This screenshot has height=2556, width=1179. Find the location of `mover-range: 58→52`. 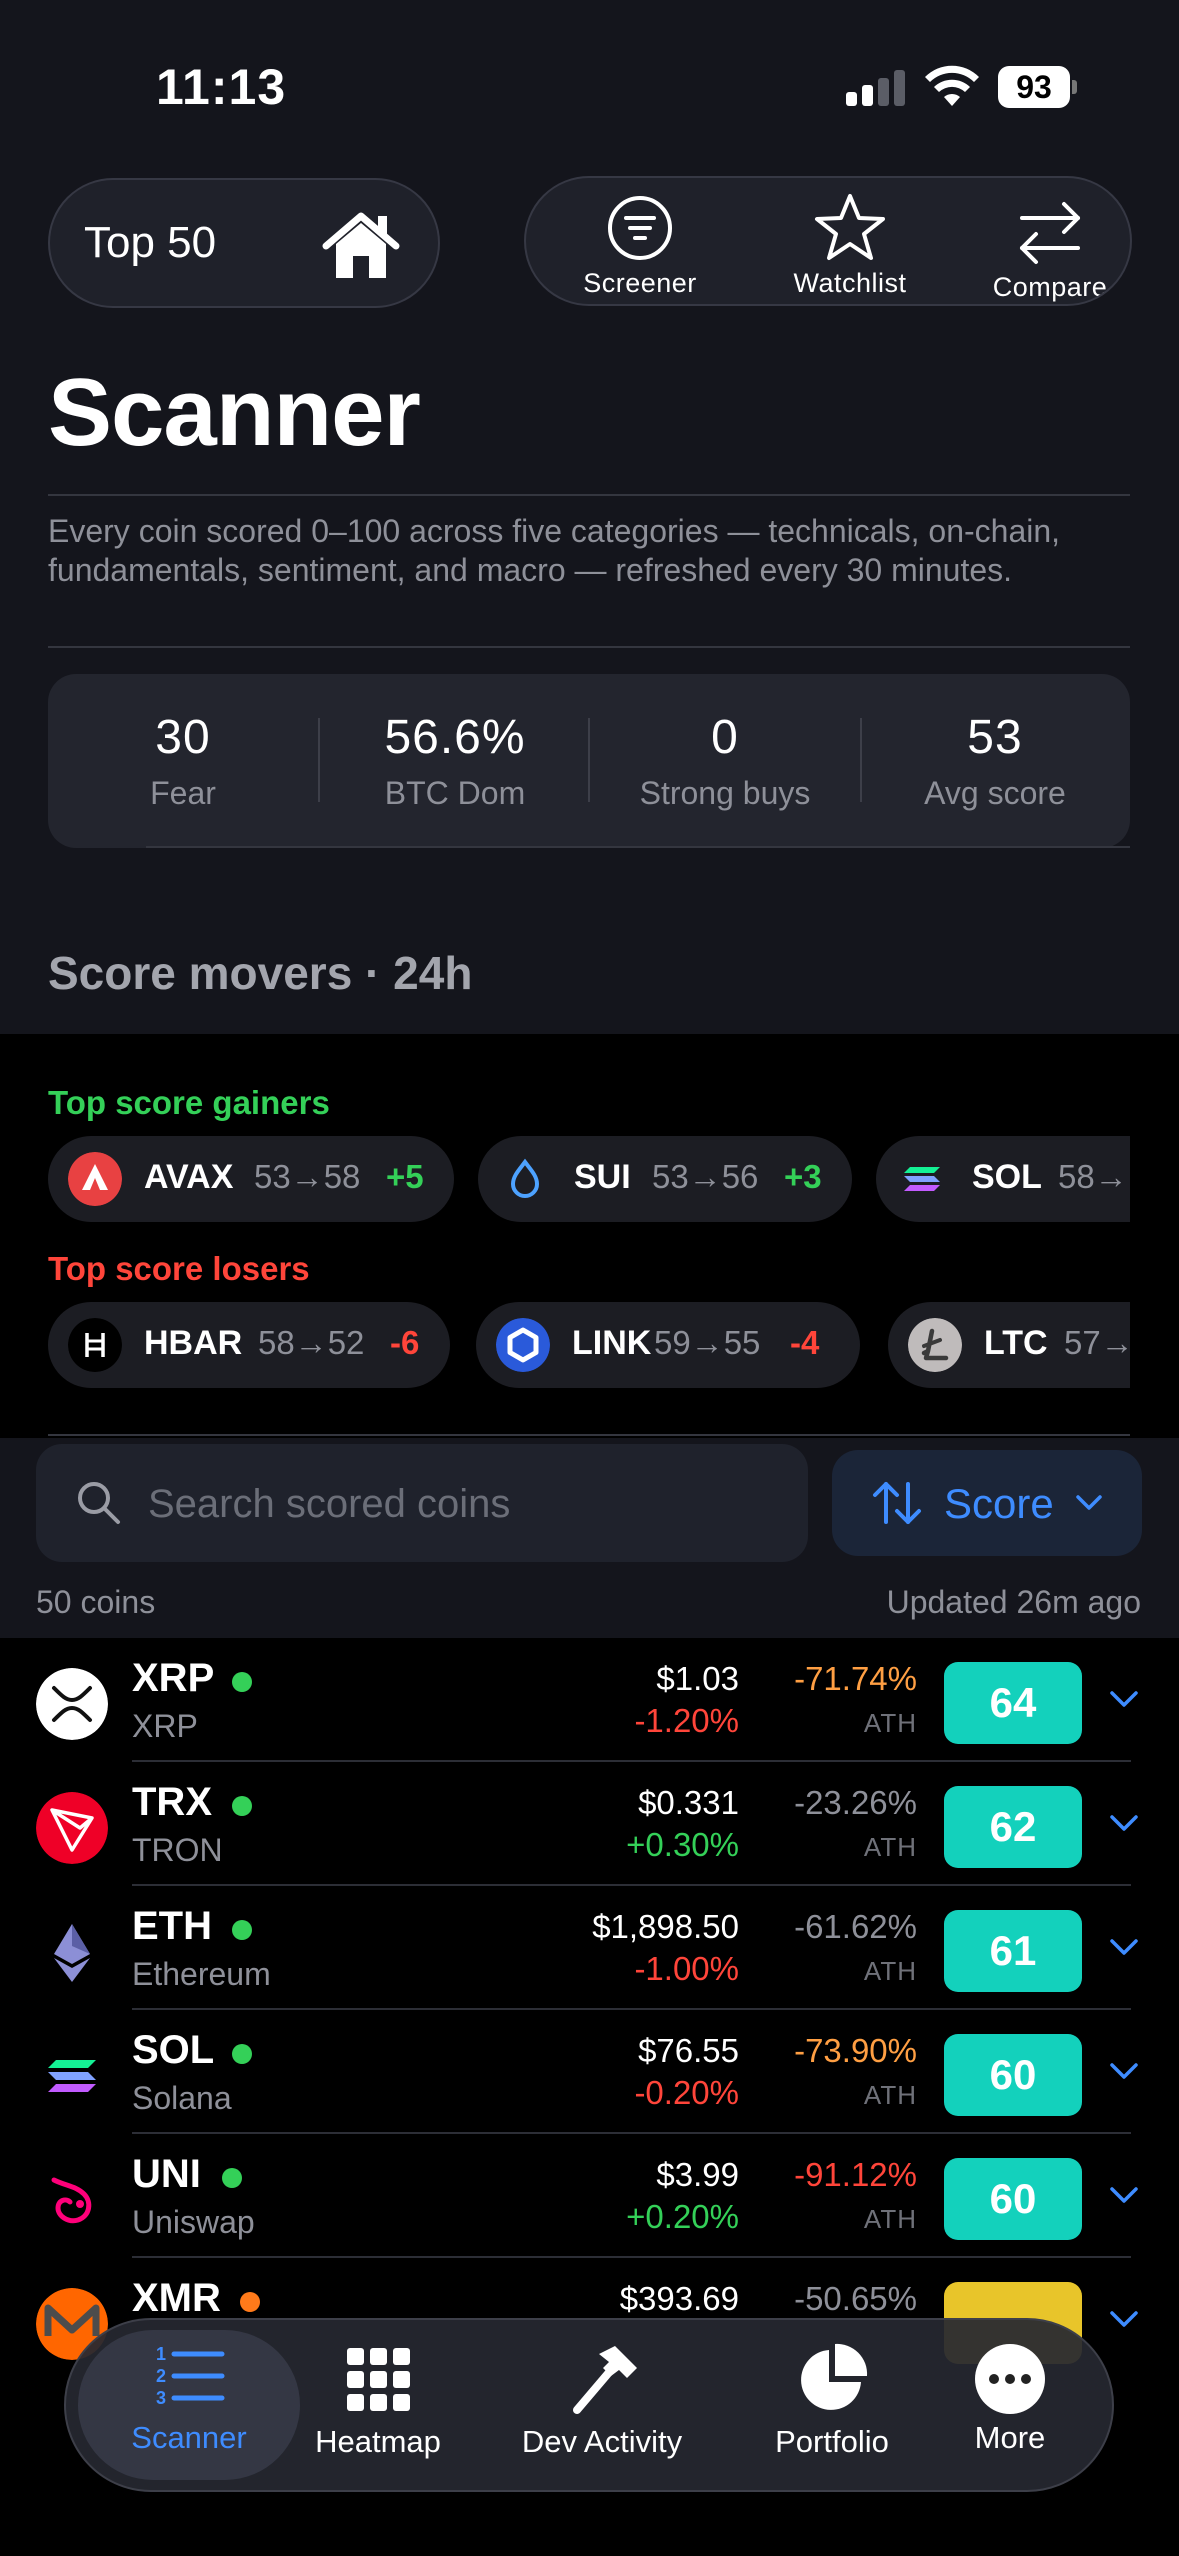

mover-range: 58→52 is located at coordinates (311, 1342).